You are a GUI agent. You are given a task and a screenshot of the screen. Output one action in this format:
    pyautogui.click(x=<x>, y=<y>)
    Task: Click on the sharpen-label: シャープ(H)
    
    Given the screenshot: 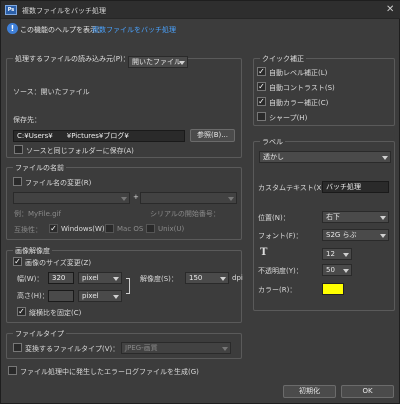 What is the action you would take?
    pyautogui.click(x=288, y=118)
    